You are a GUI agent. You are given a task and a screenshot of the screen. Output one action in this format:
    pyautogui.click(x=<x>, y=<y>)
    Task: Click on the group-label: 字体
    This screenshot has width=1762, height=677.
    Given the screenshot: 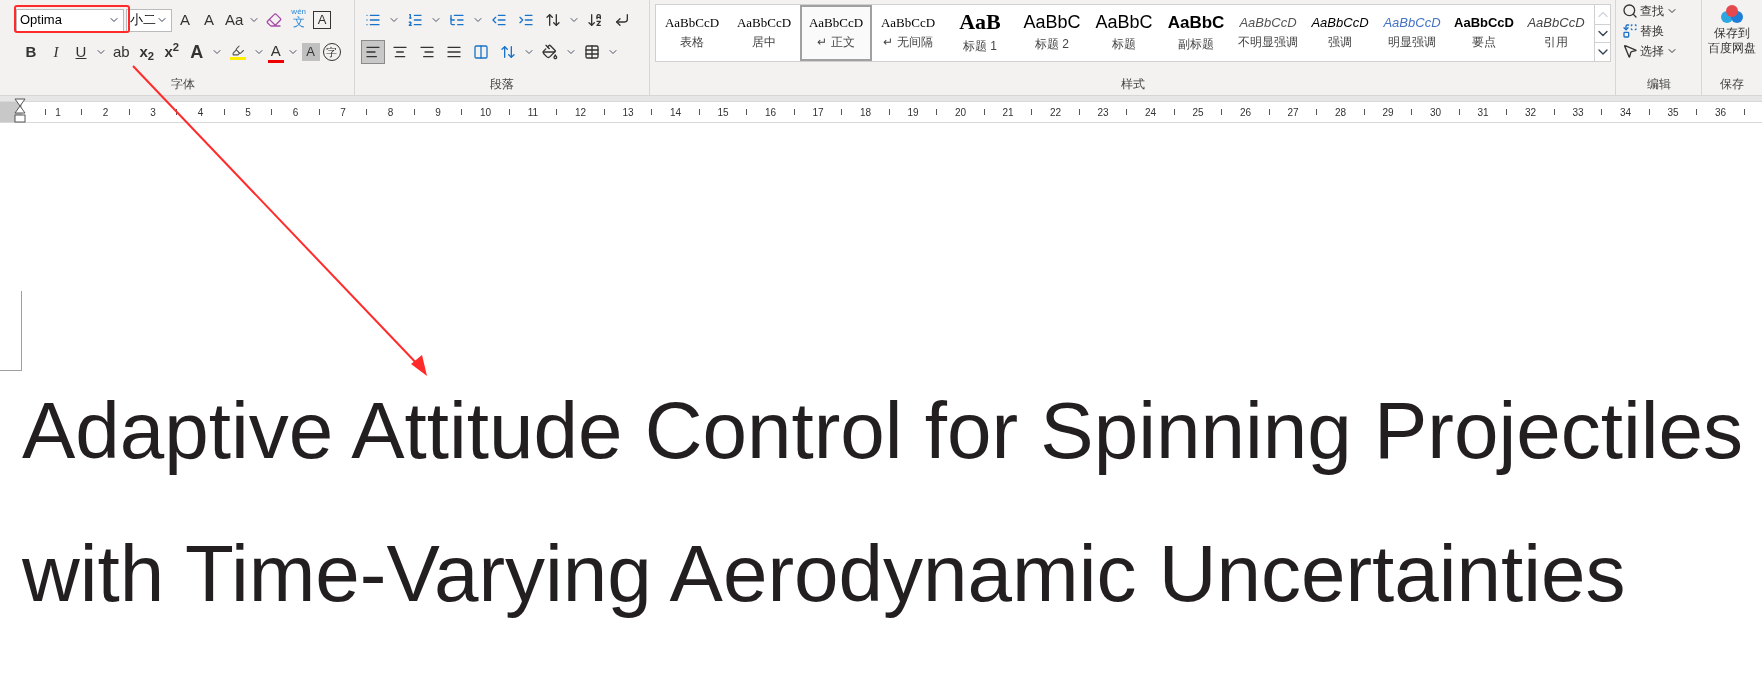 What is the action you would take?
    pyautogui.click(x=183, y=84)
    